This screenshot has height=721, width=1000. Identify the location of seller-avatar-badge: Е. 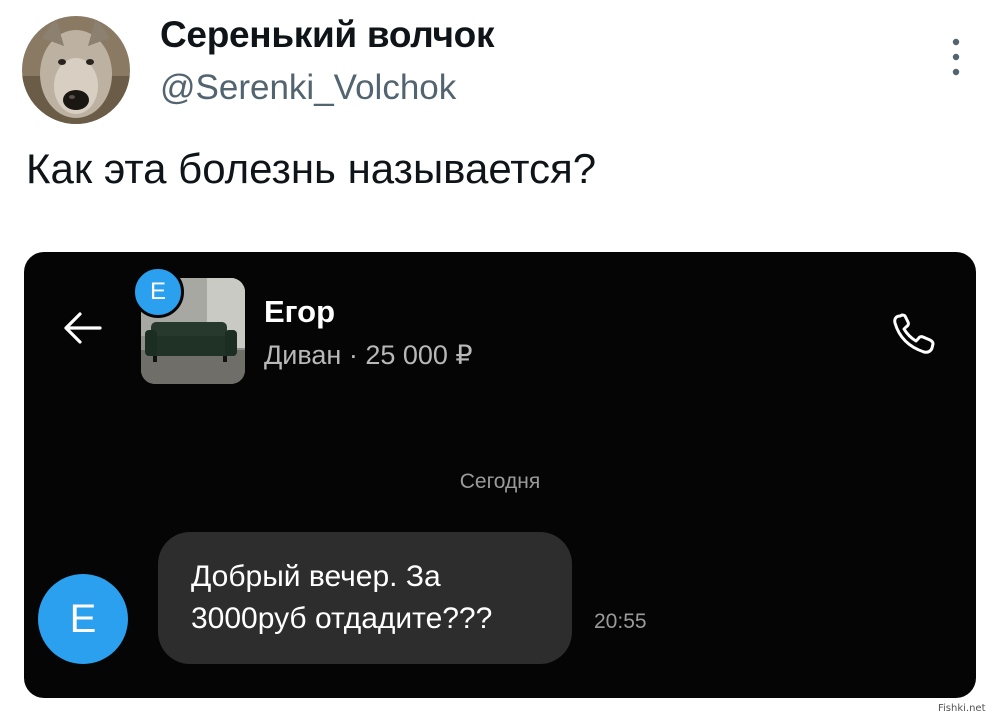
(158, 292).